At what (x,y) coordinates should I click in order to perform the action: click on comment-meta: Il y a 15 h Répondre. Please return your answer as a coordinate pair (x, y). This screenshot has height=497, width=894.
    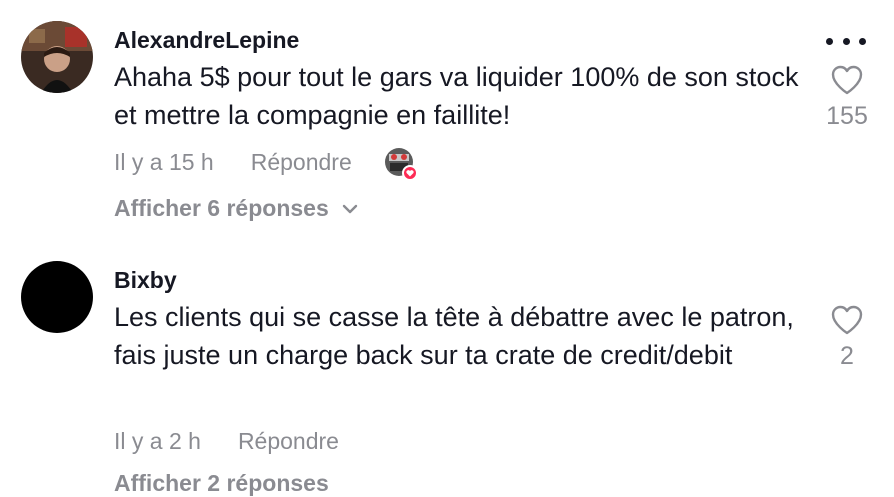
    Looking at the image, I should click on (266, 164).